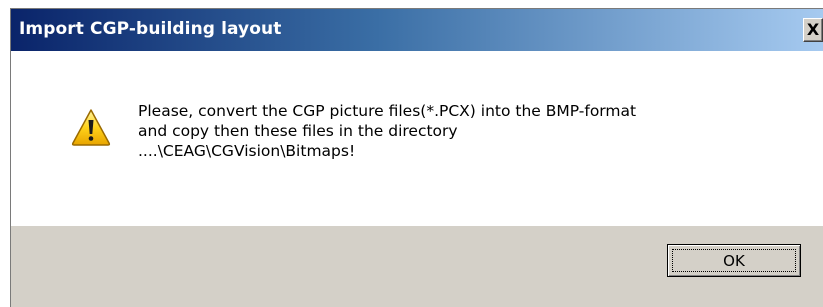  Describe the element at coordinates (91, 127) in the screenshot. I see `warning-icon` at that location.